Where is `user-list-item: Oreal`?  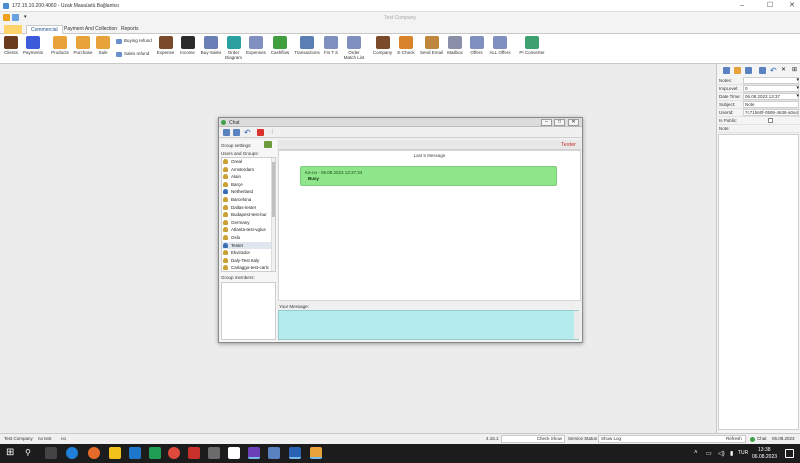
user-list-item: Oreal is located at coordinates (248, 162).